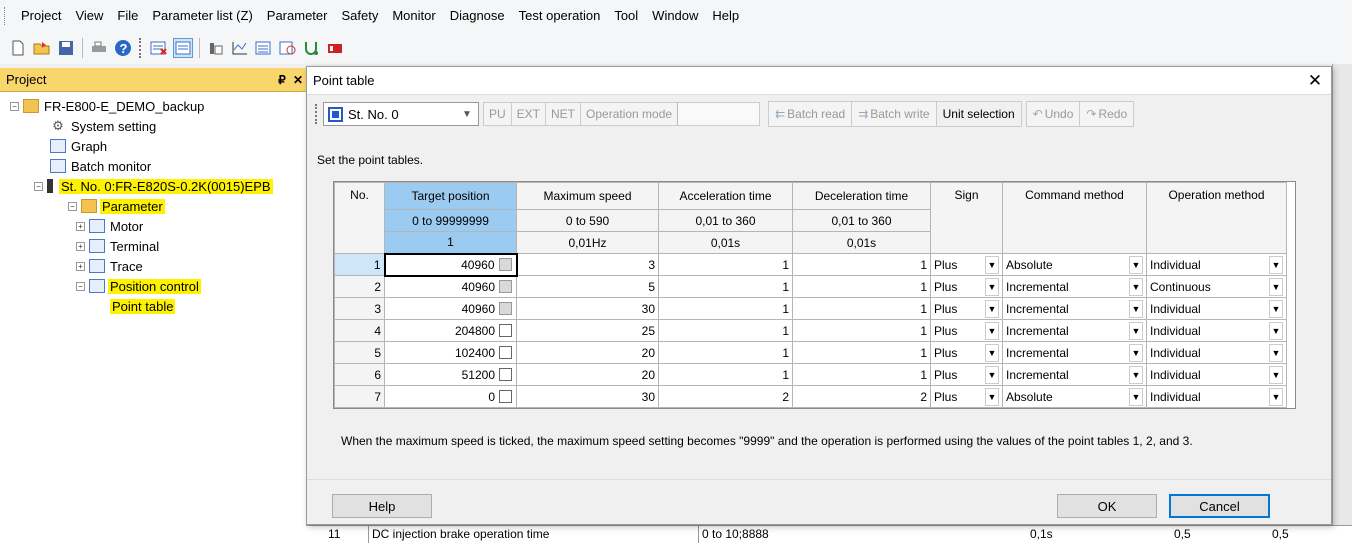 Image resolution: width=1352 pixels, height=543 pixels. I want to click on col-header-operation: Operation method, so click(1216, 218).